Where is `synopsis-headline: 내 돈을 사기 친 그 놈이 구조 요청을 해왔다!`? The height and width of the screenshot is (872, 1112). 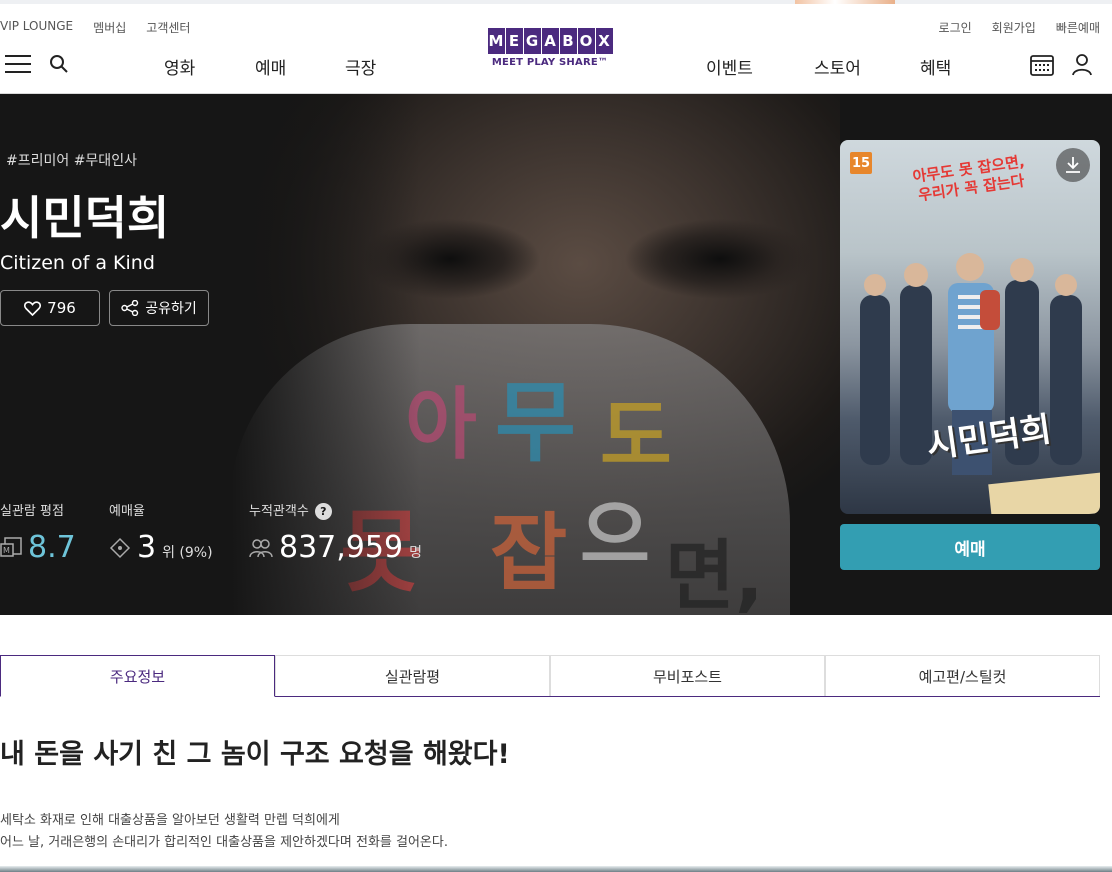
synopsis-headline: 내 돈을 사기 친 그 놈이 구조 요청을 해왔다! is located at coordinates (255, 754).